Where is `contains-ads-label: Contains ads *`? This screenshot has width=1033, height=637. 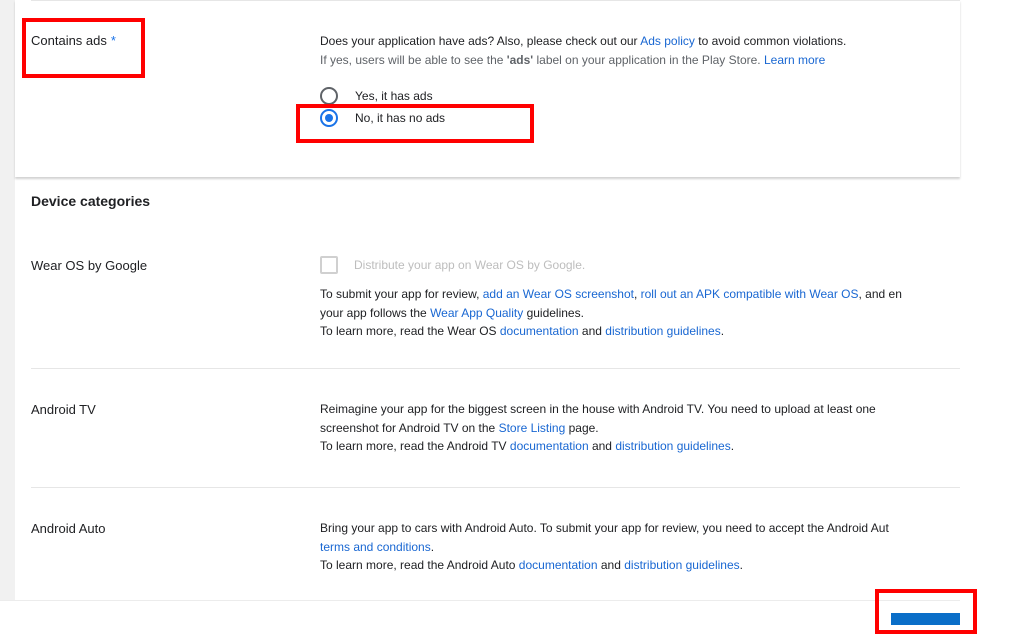
contains-ads-label: Contains ads * is located at coordinates (73, 40).